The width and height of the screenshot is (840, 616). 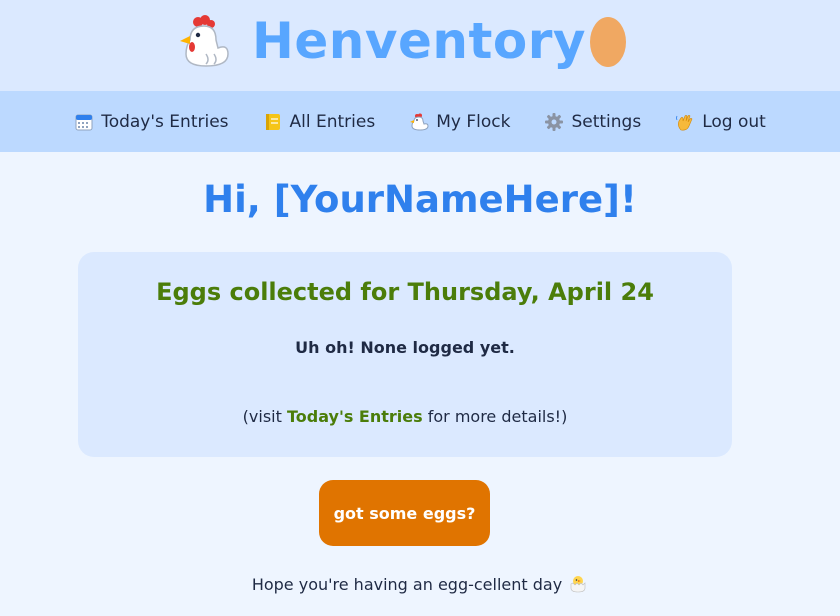 I want to click on card-title: Eggs collected for Thursday, April 24, so click(x=405, y=292).